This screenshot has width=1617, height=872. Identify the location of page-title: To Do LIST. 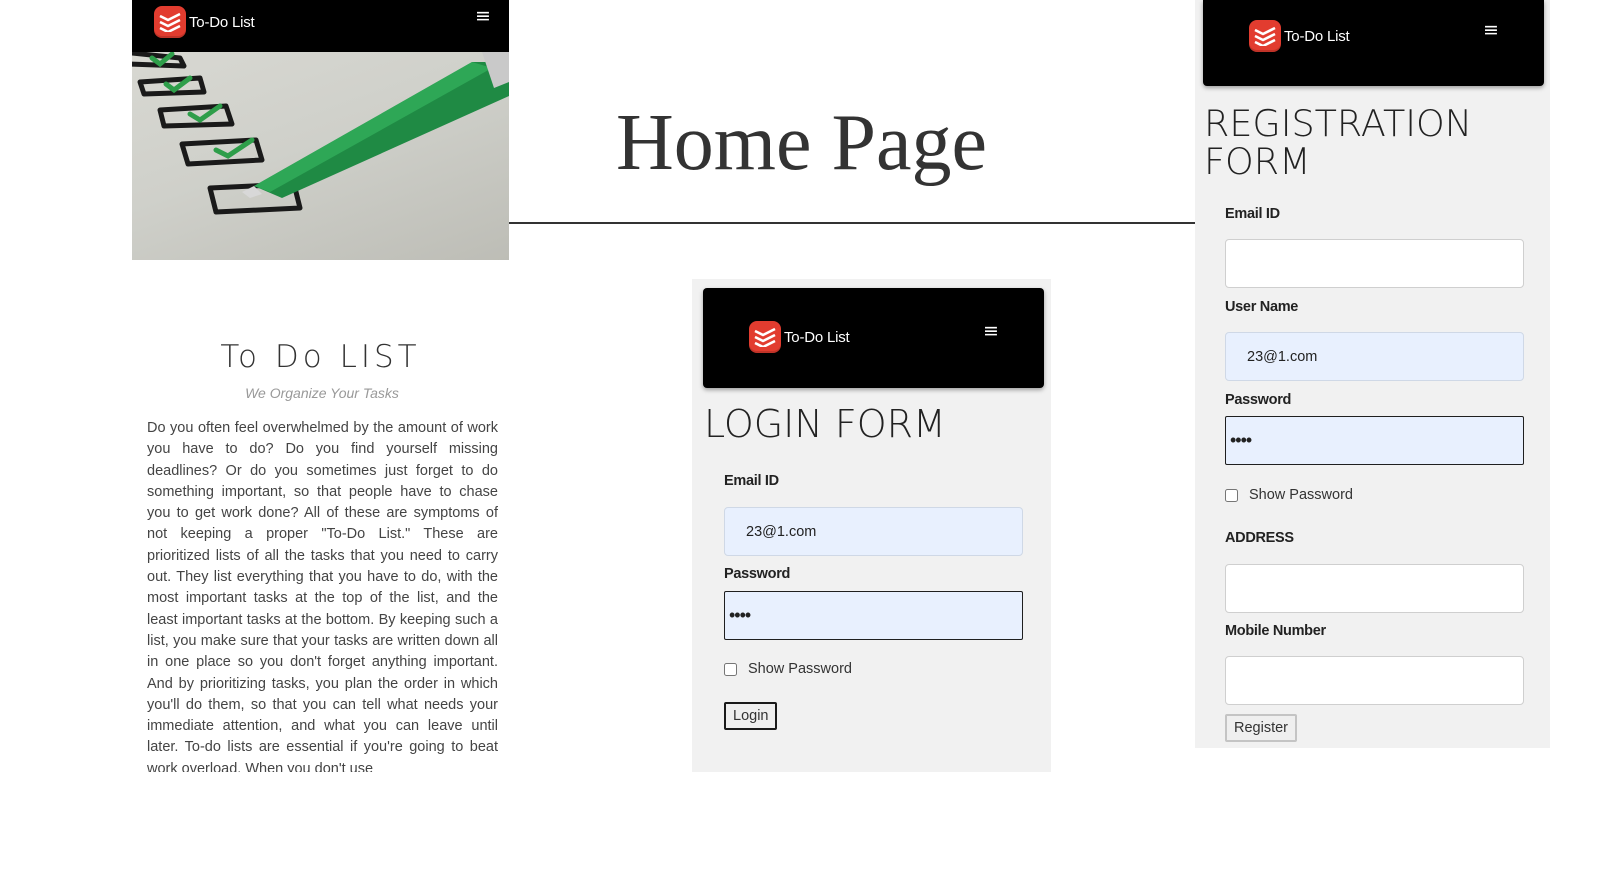
(320, 357).